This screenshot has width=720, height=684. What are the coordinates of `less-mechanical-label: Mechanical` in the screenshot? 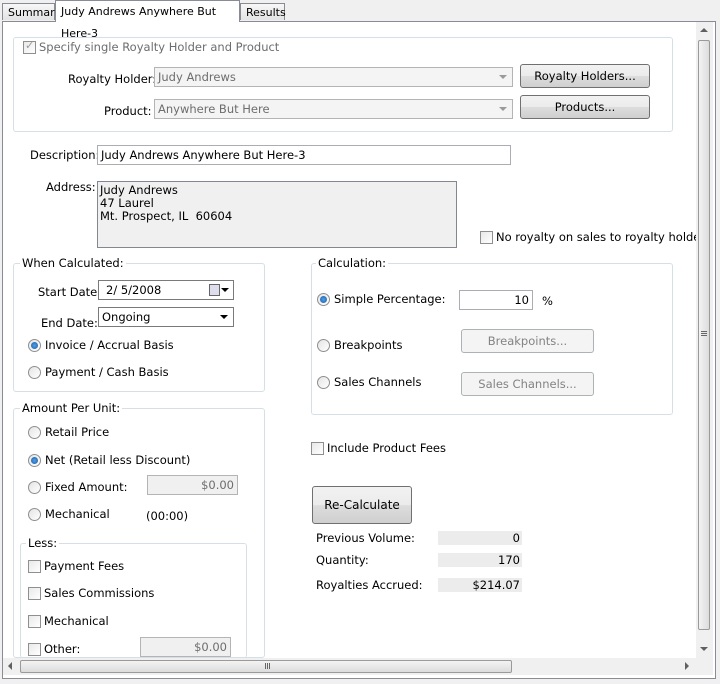 It's located at (76, 621).